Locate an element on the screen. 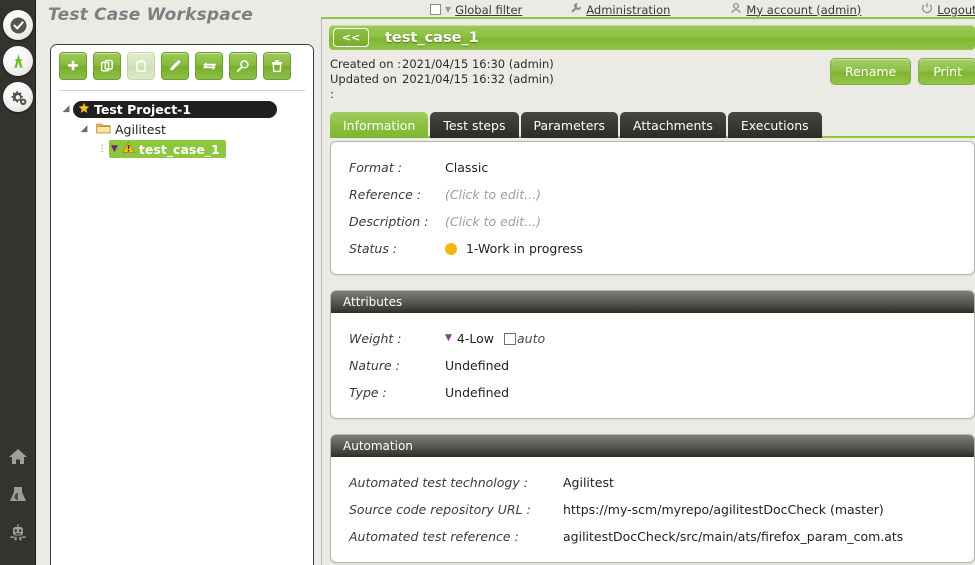 The image size is (975, 565). page-title: Test Case Workspace is located at coordinates (150, 15).